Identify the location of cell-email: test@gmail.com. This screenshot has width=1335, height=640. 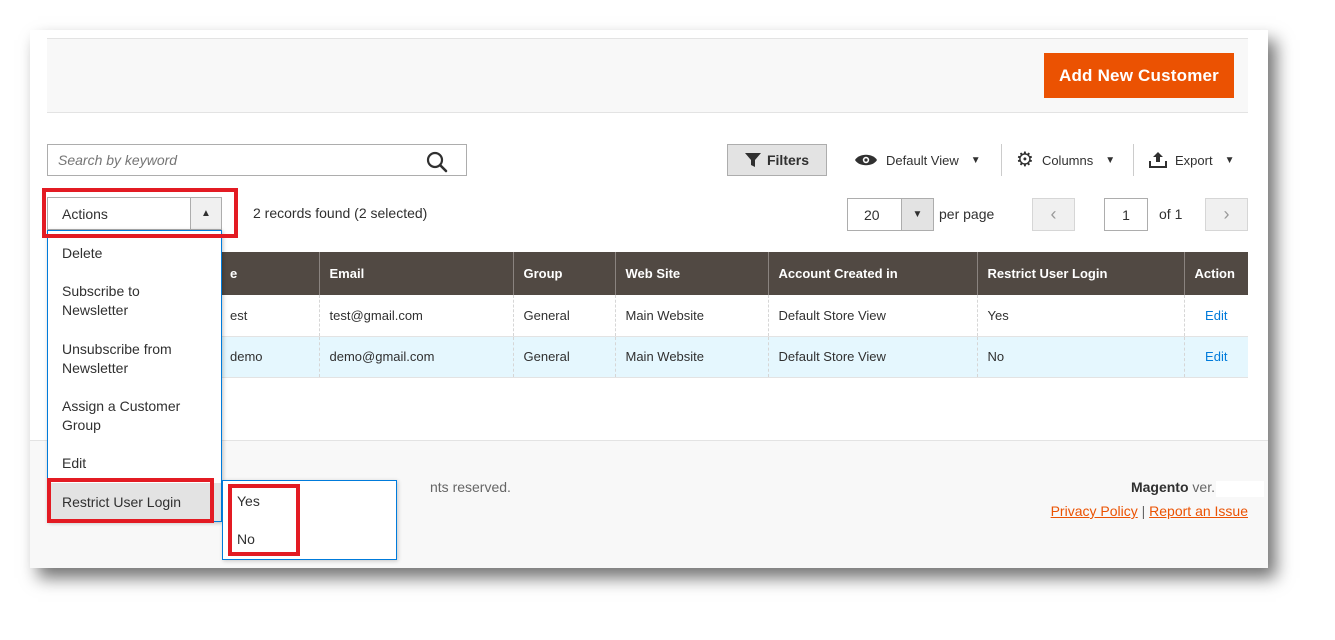
(415, 316).